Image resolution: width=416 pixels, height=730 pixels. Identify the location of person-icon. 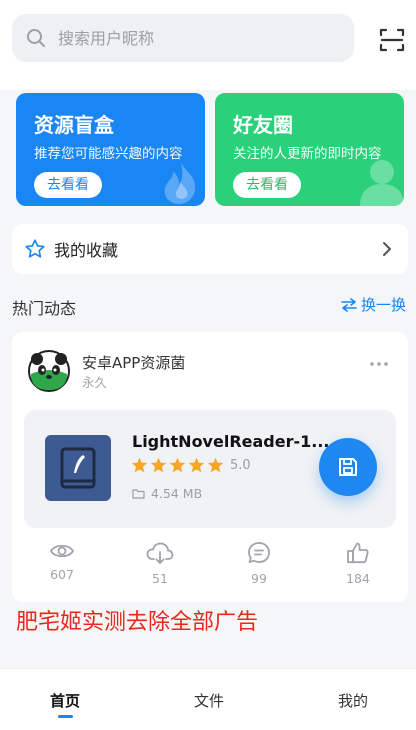
(382, 183).